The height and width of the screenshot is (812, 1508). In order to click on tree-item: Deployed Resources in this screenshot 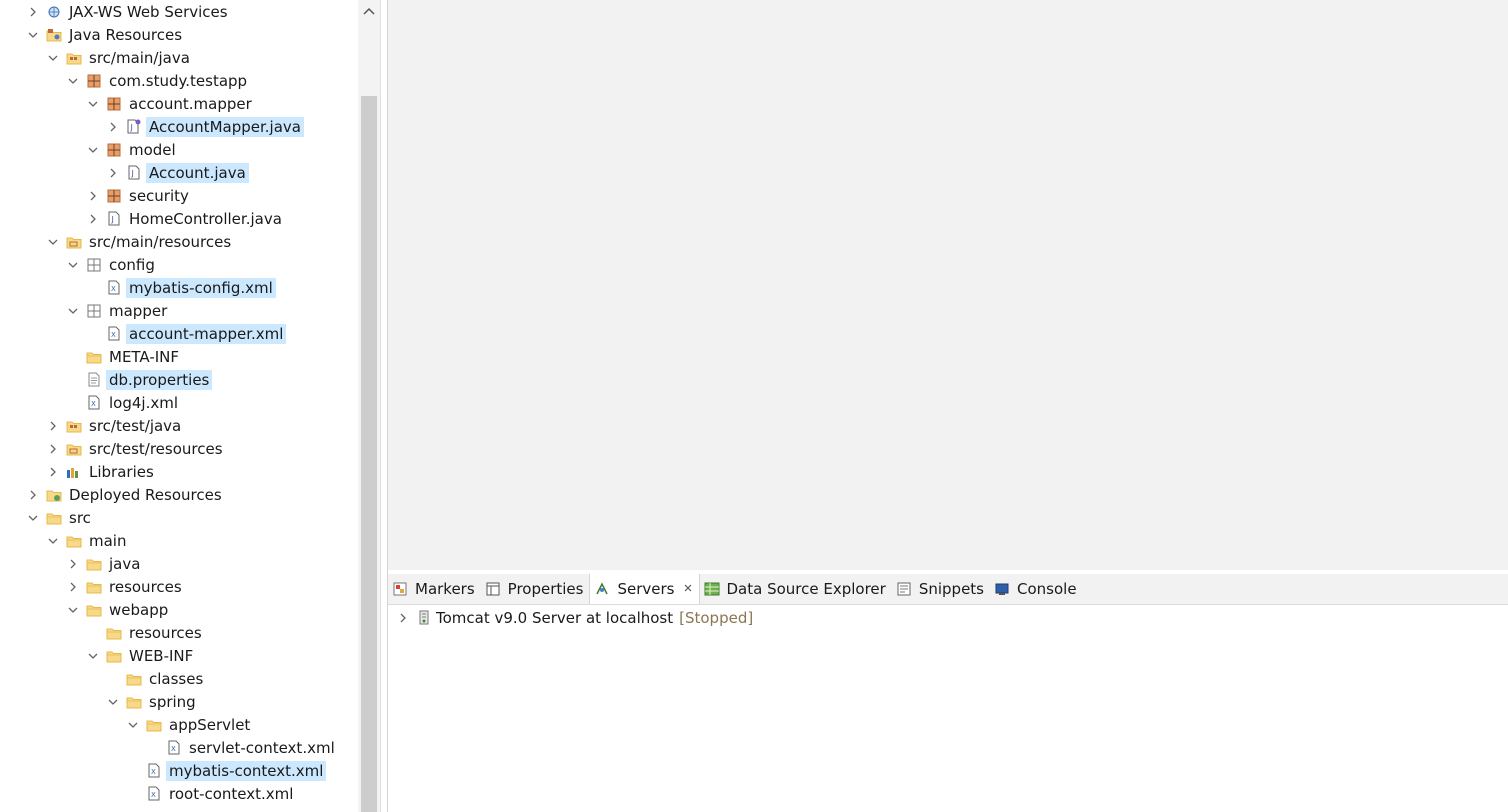, I will do `click(125, 494)`.